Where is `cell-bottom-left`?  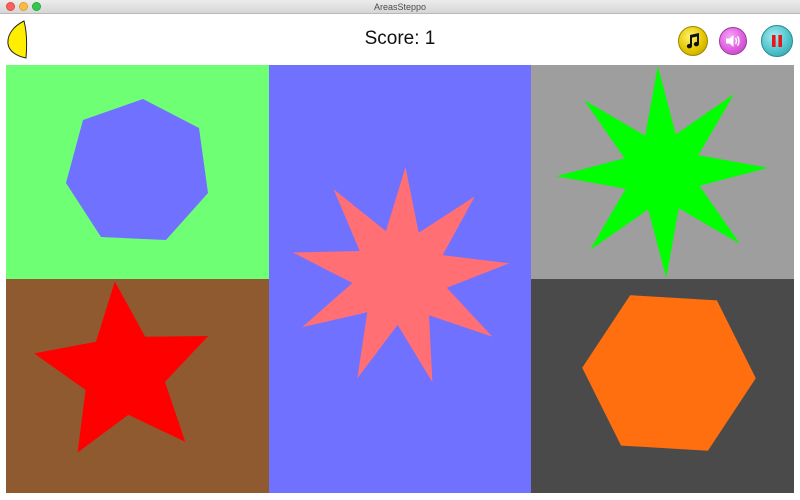
cell-bottom-left is located at coordinates (137, 386).